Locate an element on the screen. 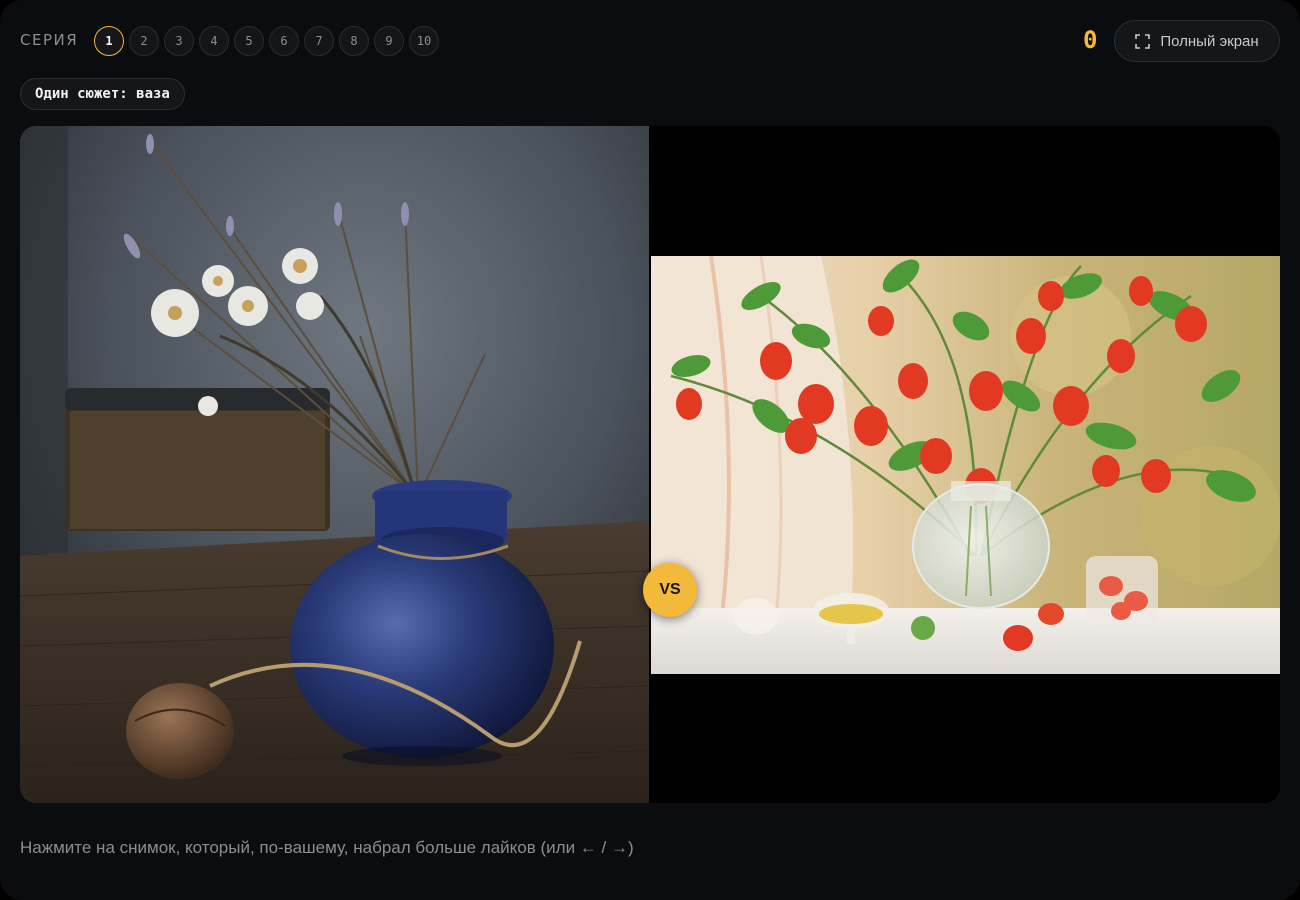 The image size is (1300, 900). round-dot-6: 6 is located at coordinates (284, 41).